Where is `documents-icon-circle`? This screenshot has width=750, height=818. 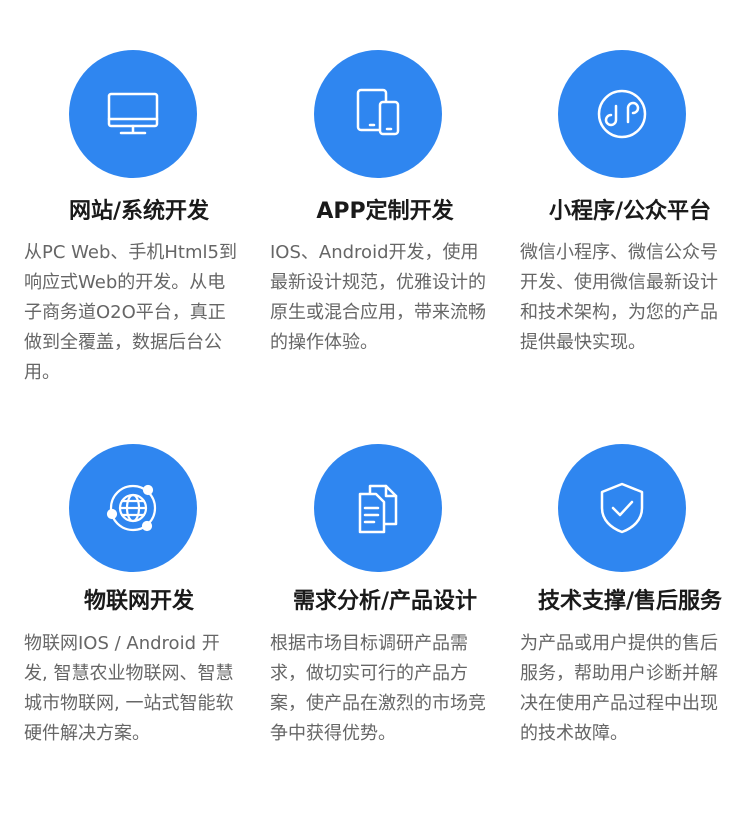
documents-icon-circle is located at coordinates (378, 508).